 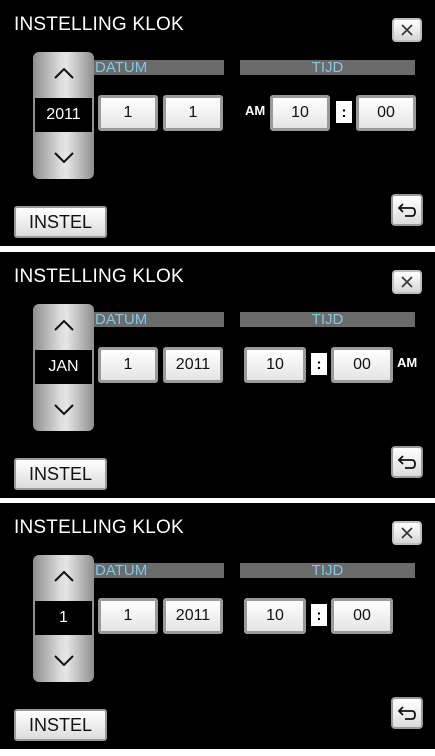 I want to click on value-stepper: 1, so click(x=63, y=618).